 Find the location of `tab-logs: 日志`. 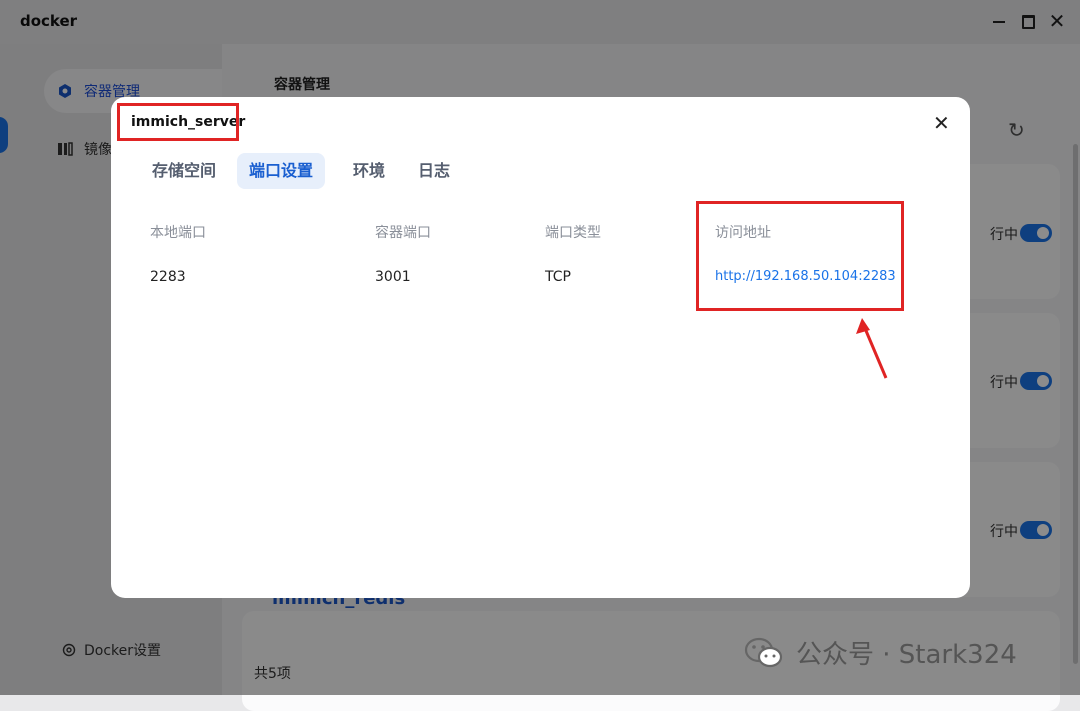

tab-logs: 日志 is located at coordinates (434, 171).